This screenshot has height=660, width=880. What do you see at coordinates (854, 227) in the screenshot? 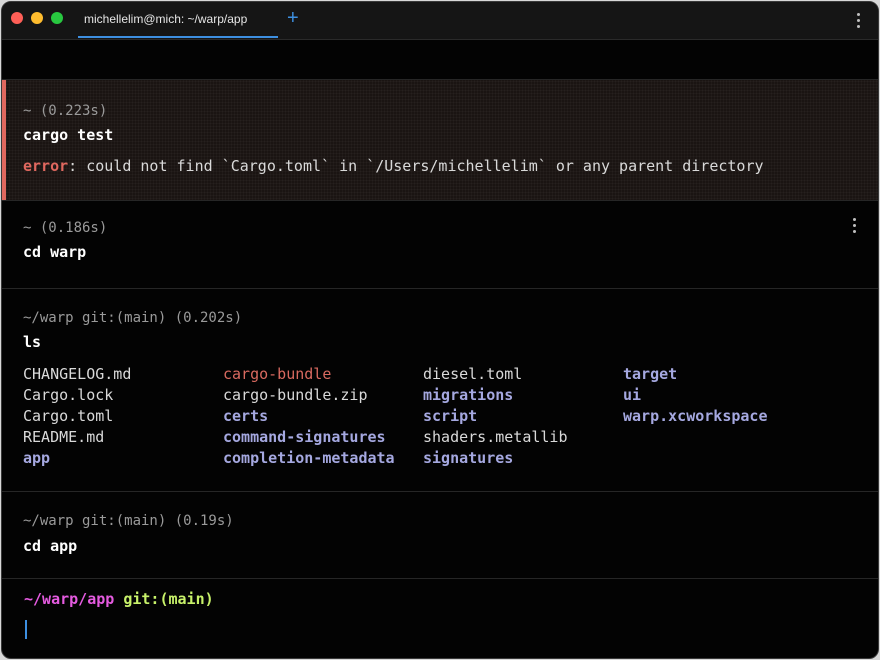
I see `block-menu-icon` at bounding box center [854, 227].